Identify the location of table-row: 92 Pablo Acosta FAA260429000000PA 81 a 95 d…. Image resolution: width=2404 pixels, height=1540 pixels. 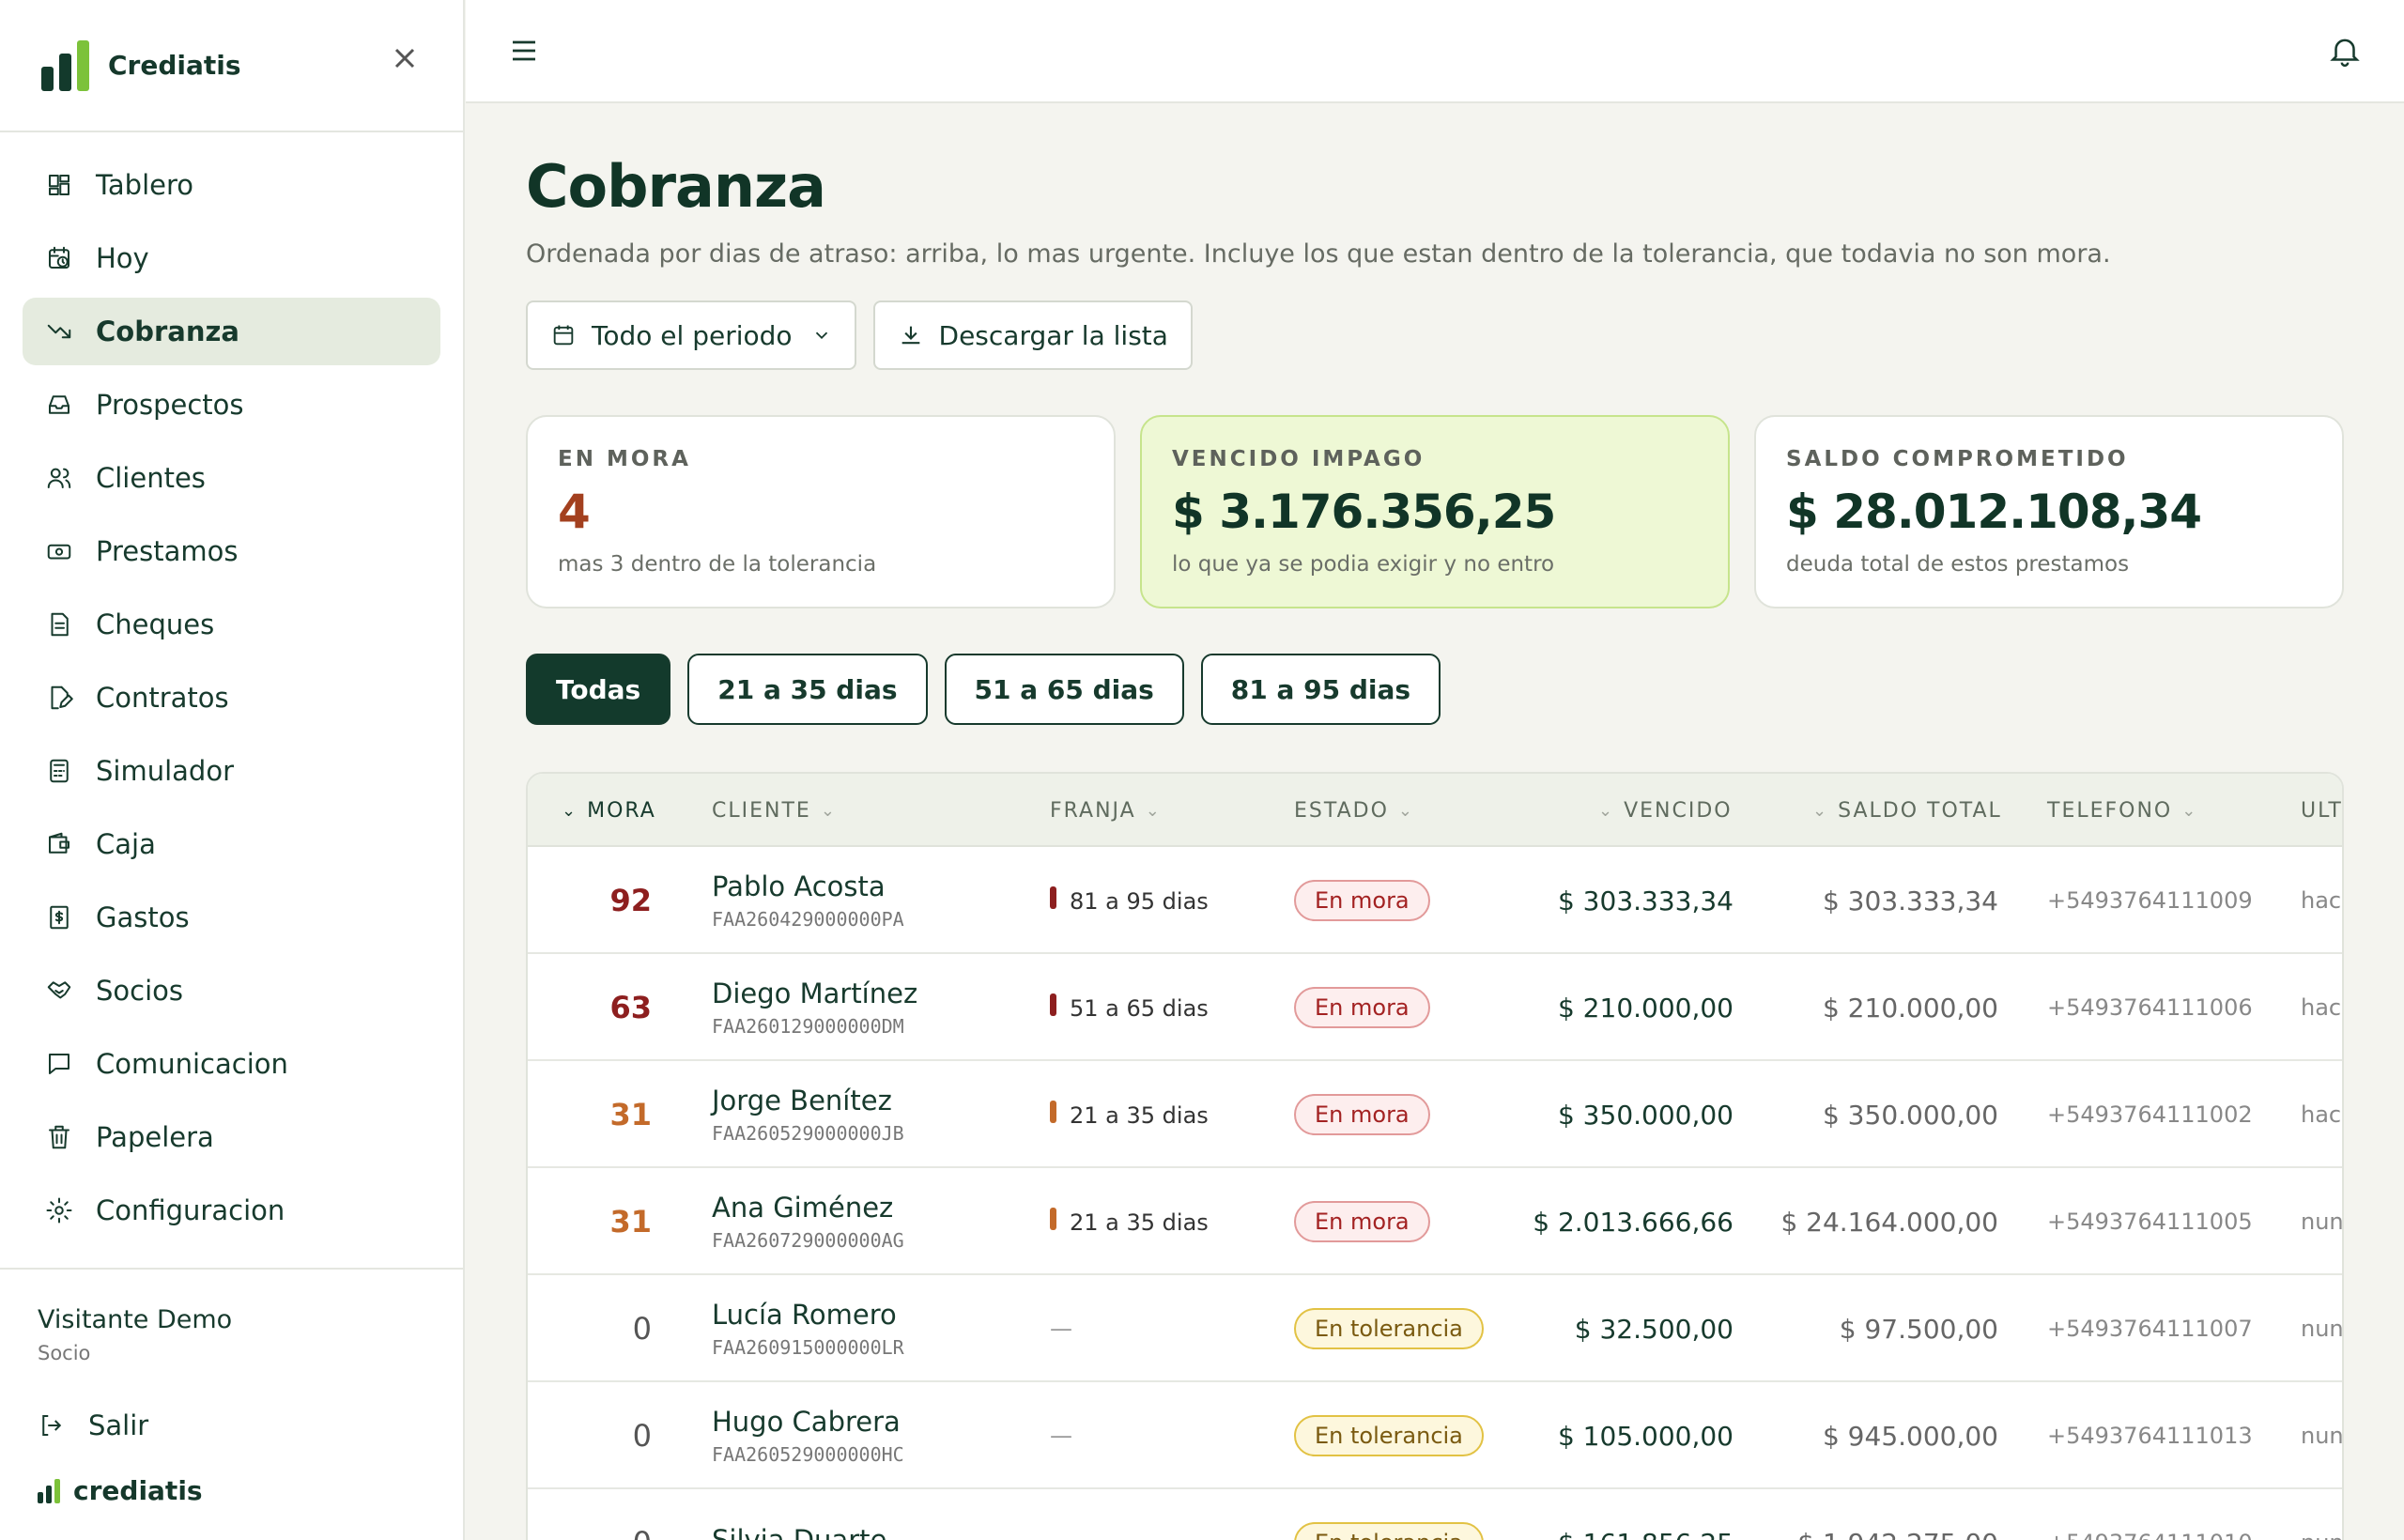
(1435, 900).